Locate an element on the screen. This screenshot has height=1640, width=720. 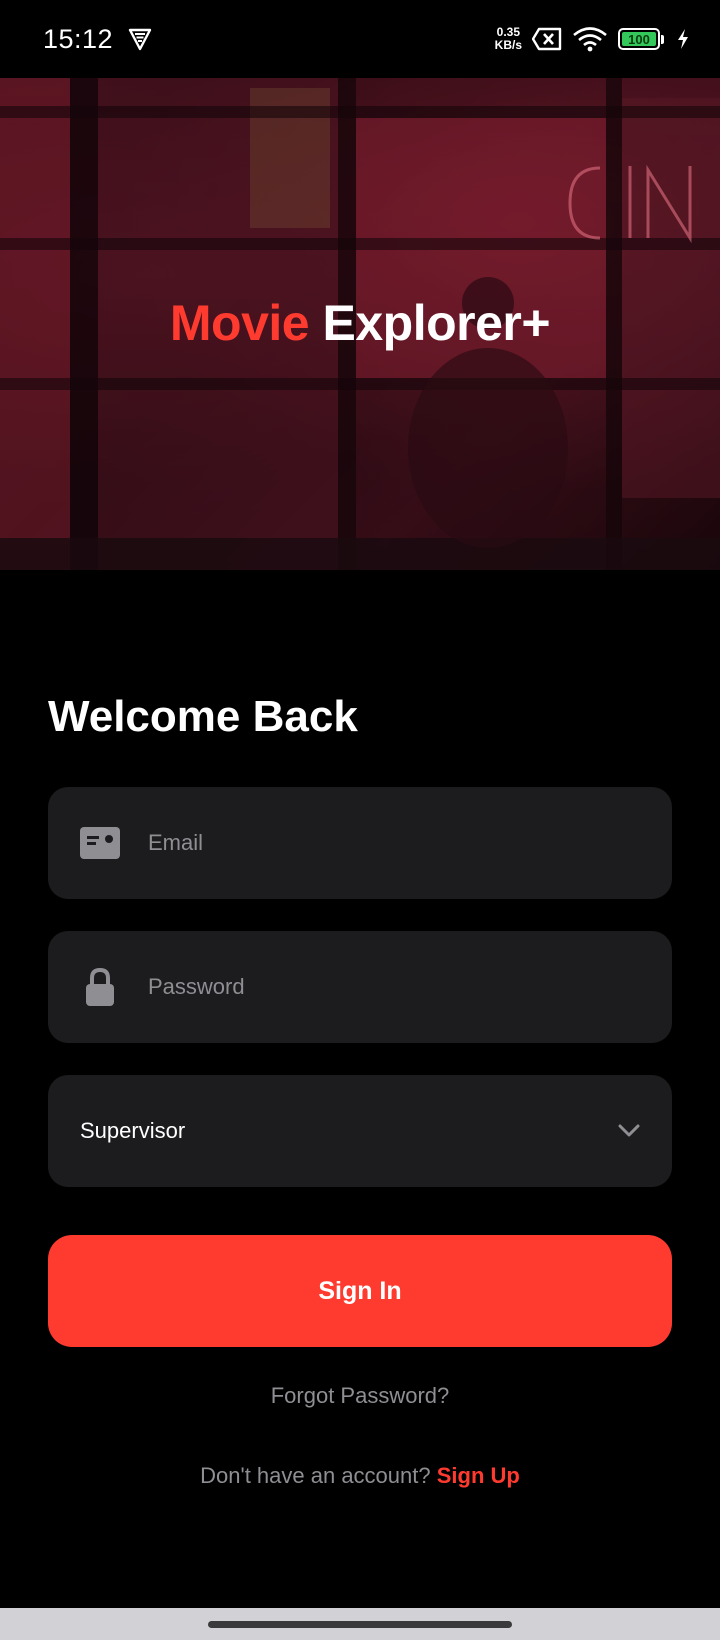
app-title: Movie Explorer+ is located at coordinates (360, 323).